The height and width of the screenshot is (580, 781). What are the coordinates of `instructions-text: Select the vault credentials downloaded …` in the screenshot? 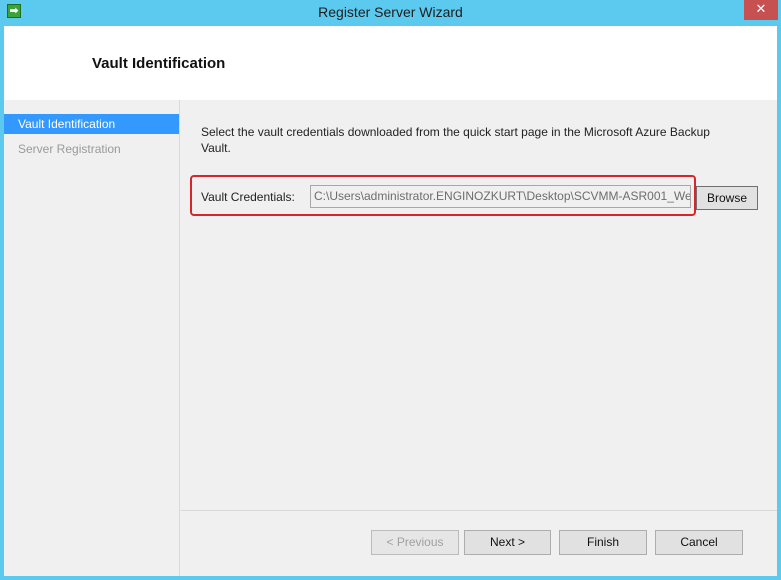 It's located at (455, 140).